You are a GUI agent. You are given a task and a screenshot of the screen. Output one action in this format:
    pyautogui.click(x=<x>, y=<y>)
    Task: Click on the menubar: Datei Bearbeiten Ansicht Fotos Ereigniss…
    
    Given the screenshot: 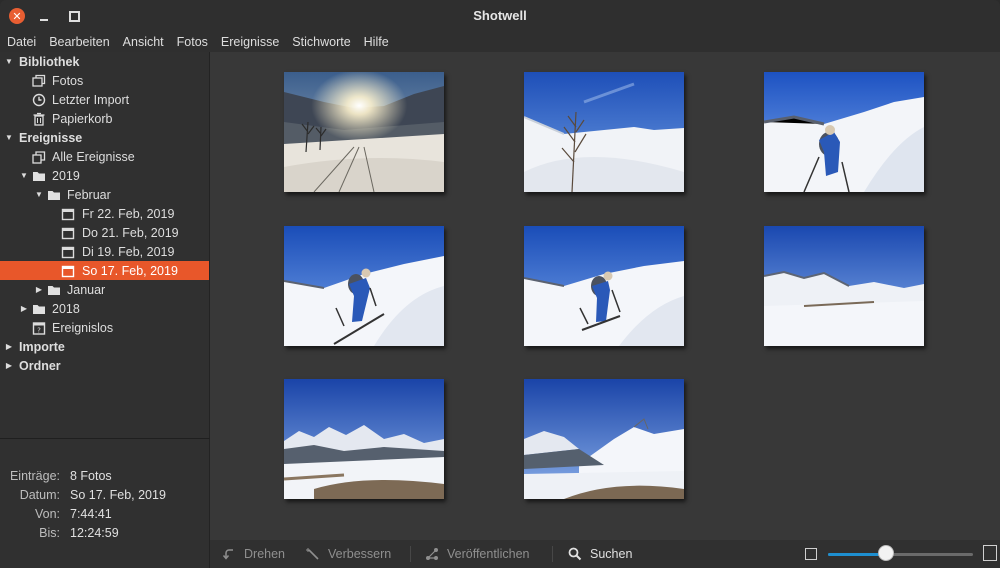 What is the action you would take?
    pyautogui.click(x=500, y=42)
    